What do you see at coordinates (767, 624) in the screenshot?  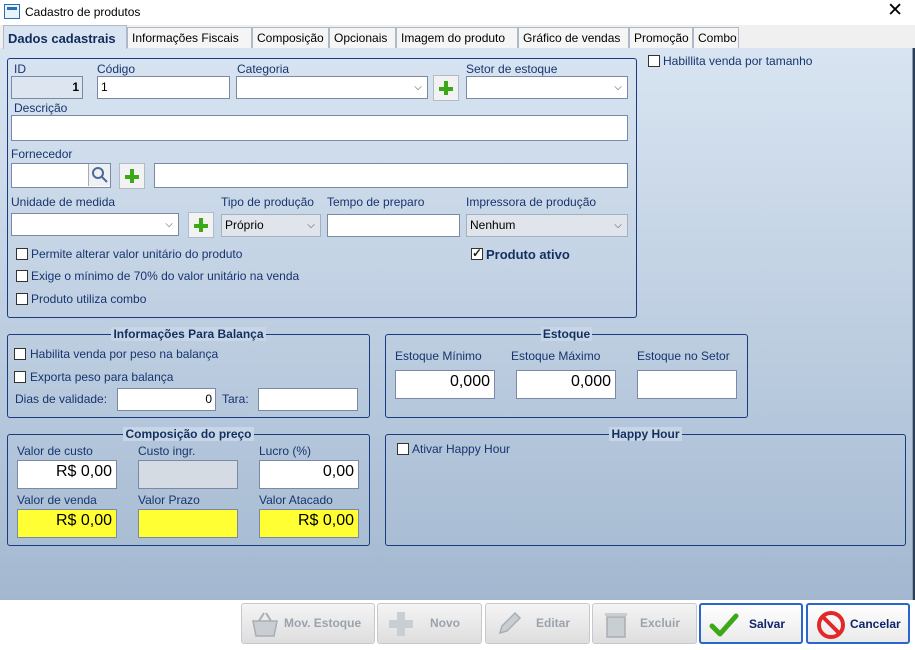 I see `salvar-label: Salvar` at bounding box center [767, 624].